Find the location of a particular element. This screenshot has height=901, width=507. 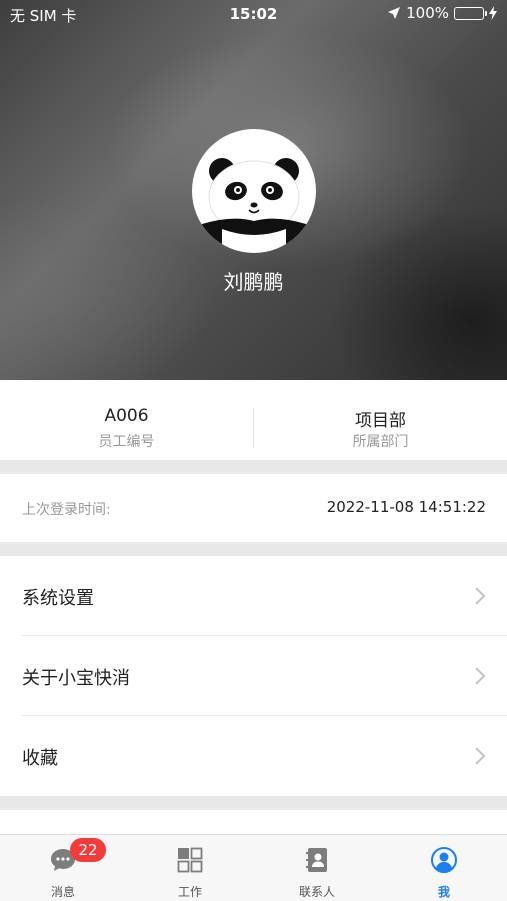

tab-me: 我 is located at coordinates (444, 868).